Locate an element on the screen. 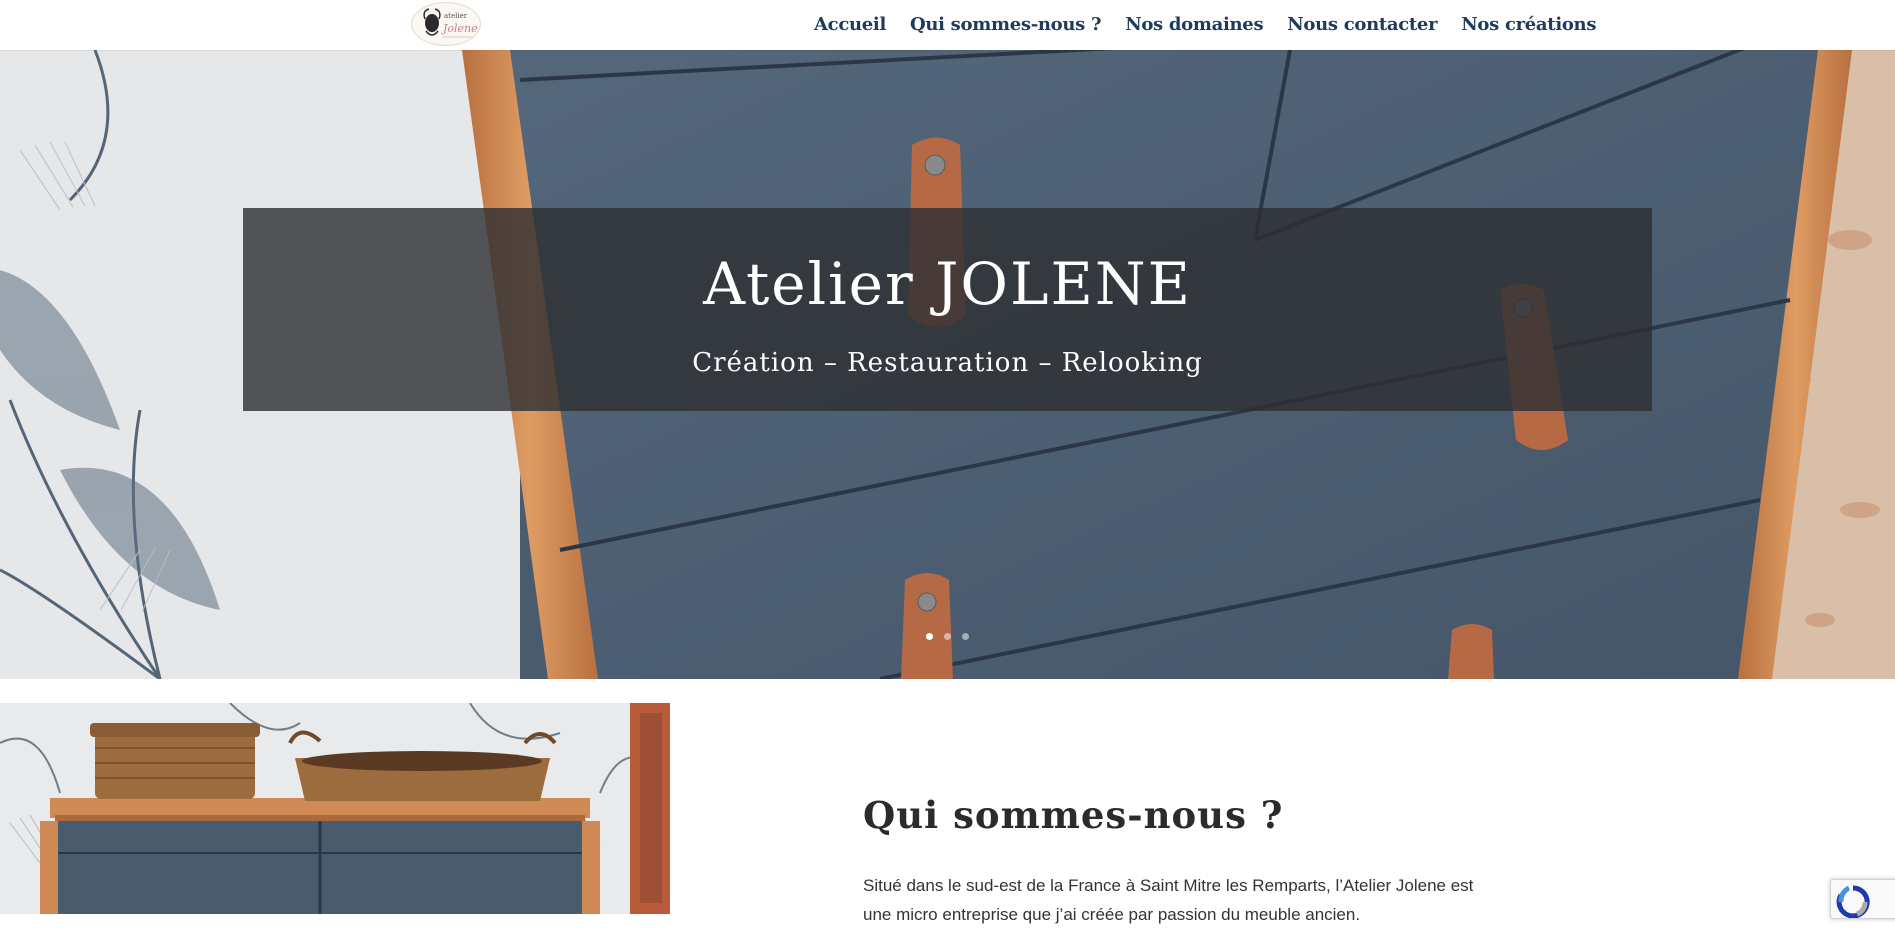  hero-subtitle: Création – Restauration – Relooking is located at coordinates (947, 363).